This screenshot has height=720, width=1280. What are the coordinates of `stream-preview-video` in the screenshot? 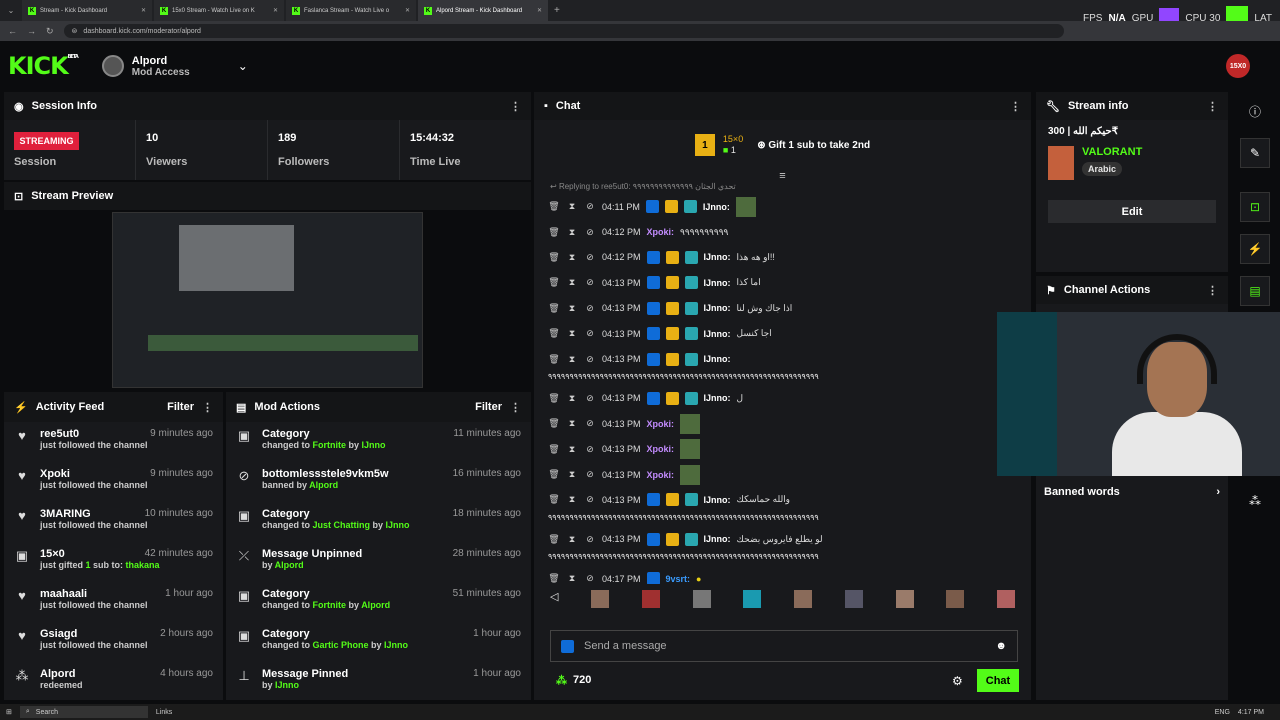 It's located at (267, 300).